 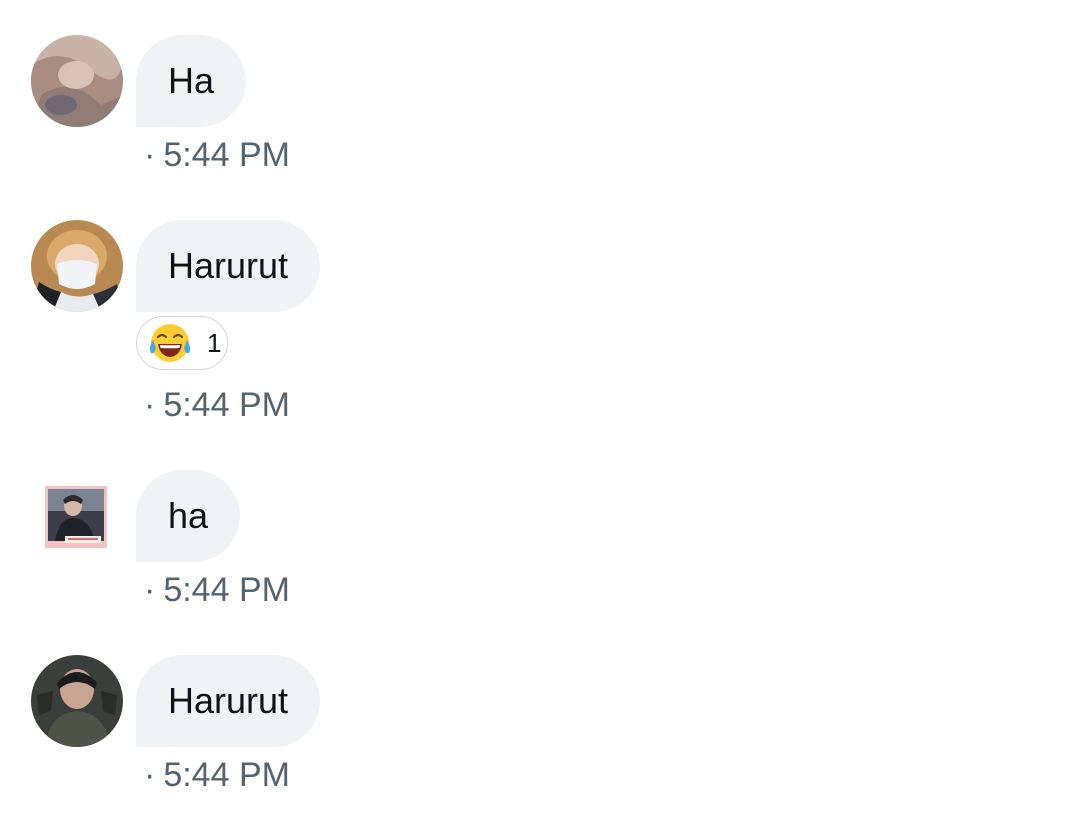 I want to click on reaction-count: 1, so click(x=214, y=342).